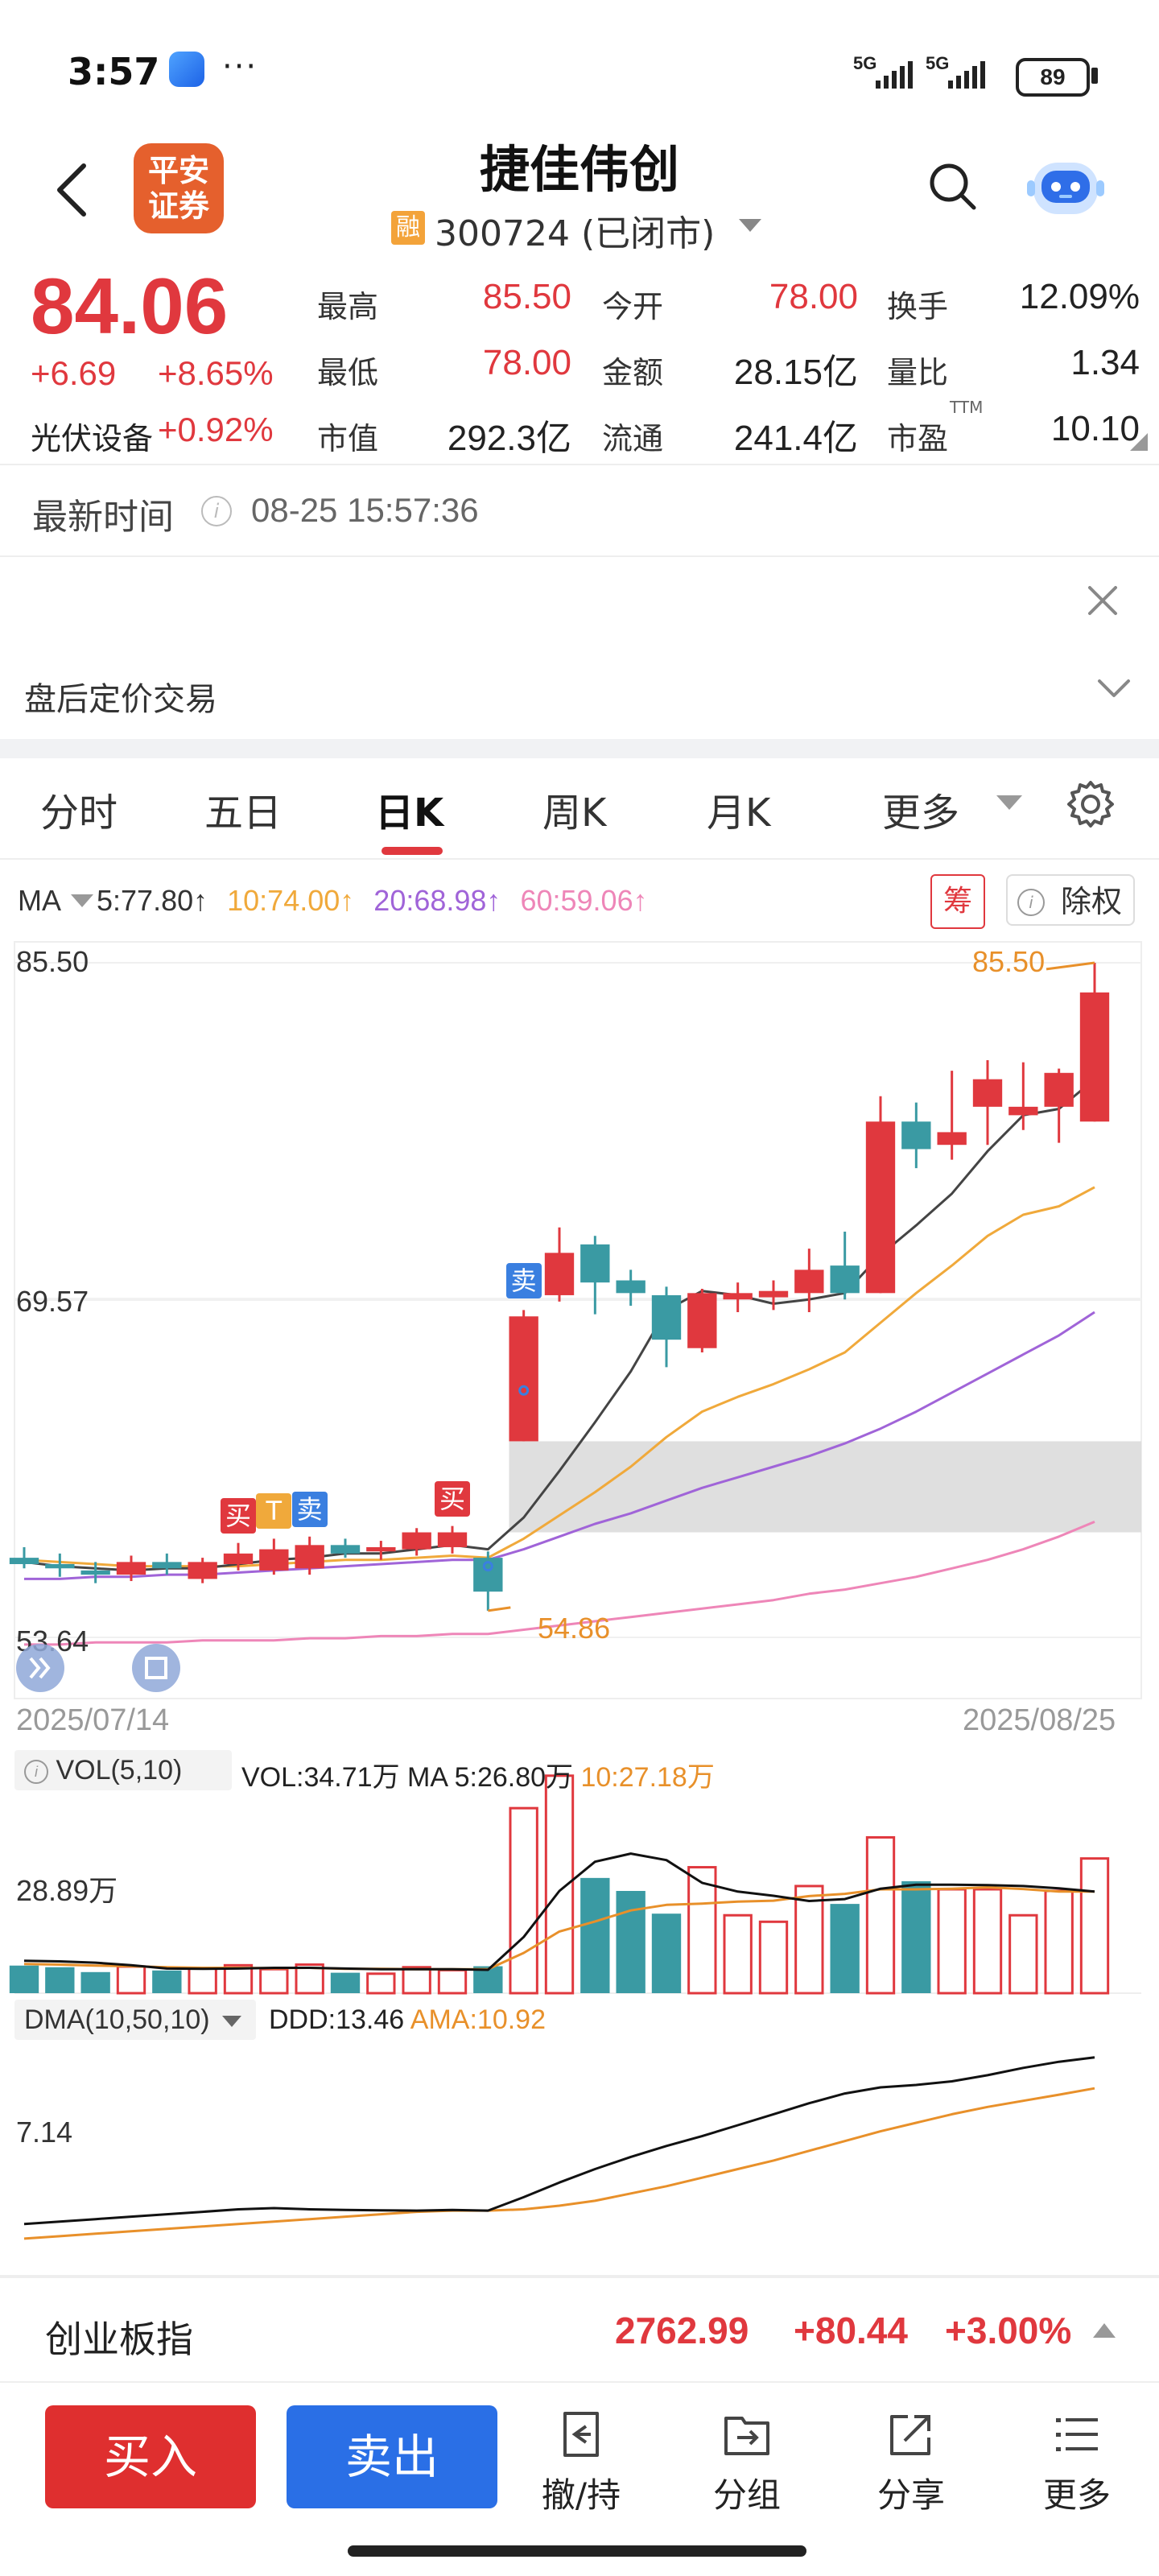 The width and height of the screenshot is (1159, 2576). Describe the element at coordinates (52, 961) in the screenshot. I see `price-axis-label-high: 85.50` at that location.